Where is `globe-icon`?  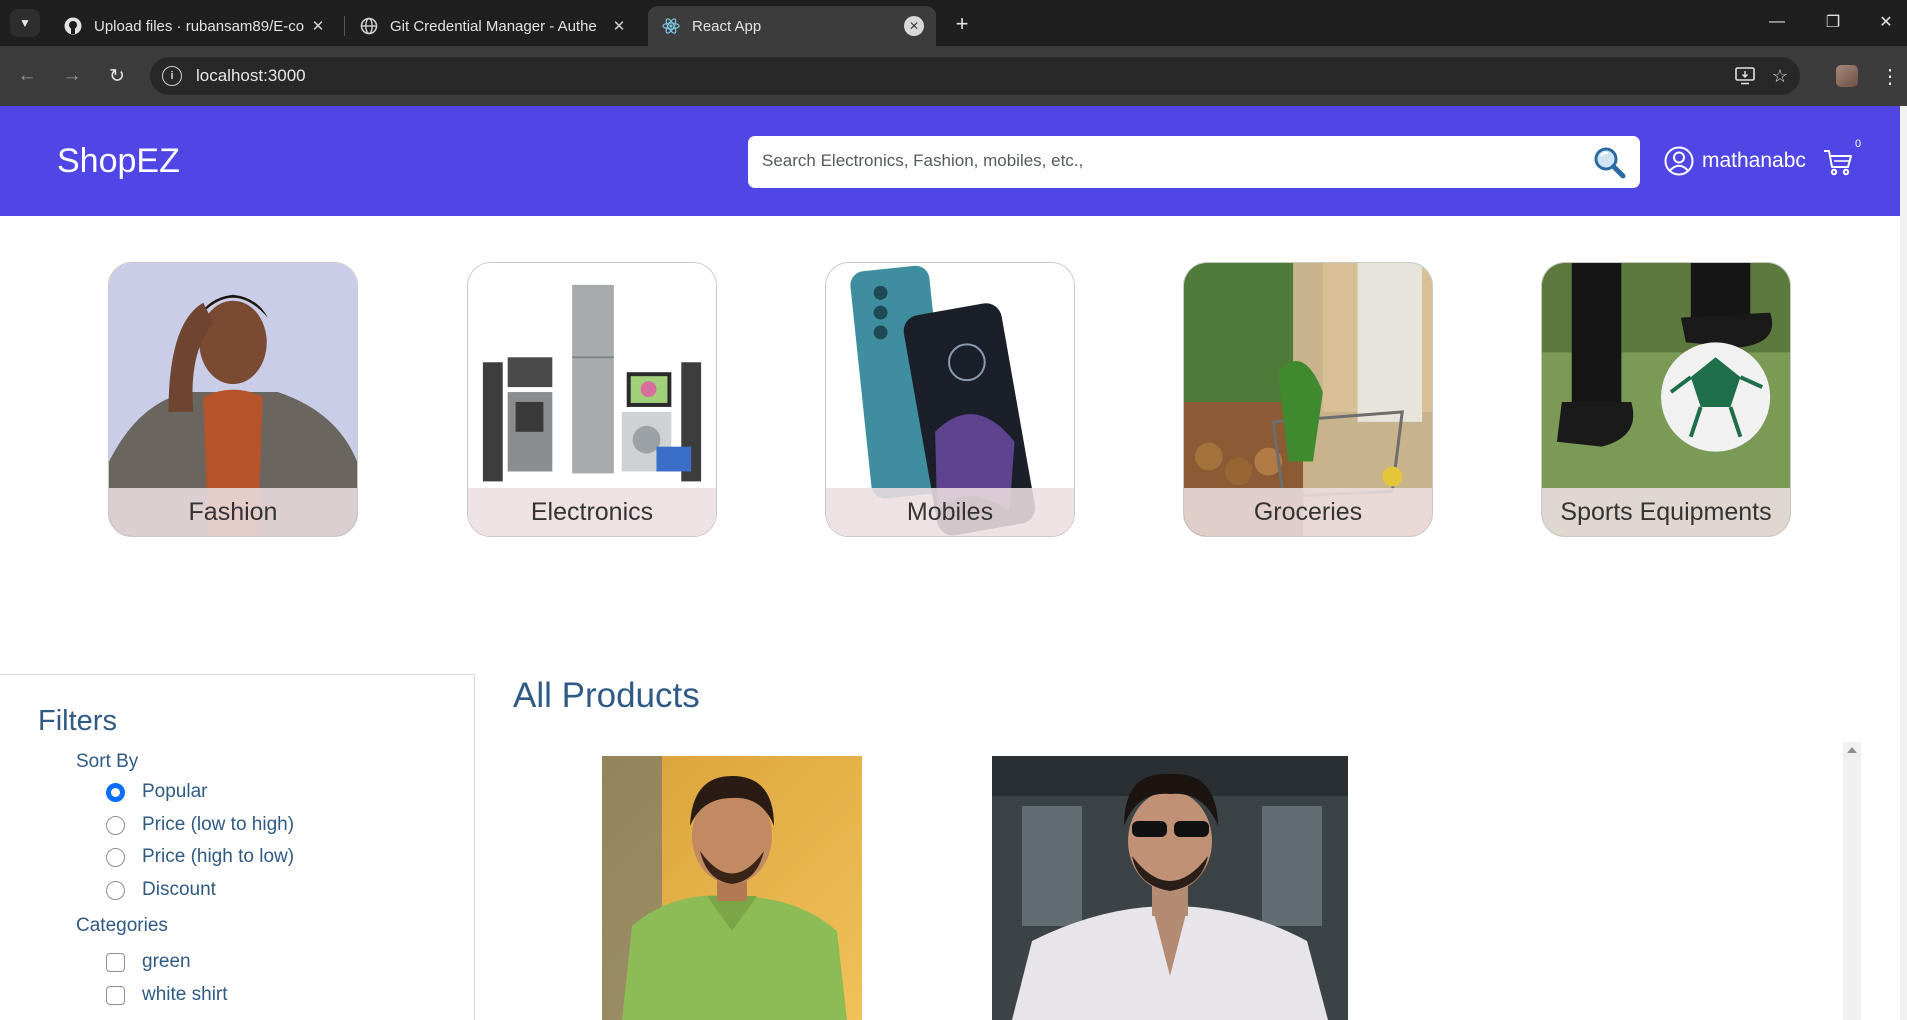 globe-icon is located at coordinates (369, 26).